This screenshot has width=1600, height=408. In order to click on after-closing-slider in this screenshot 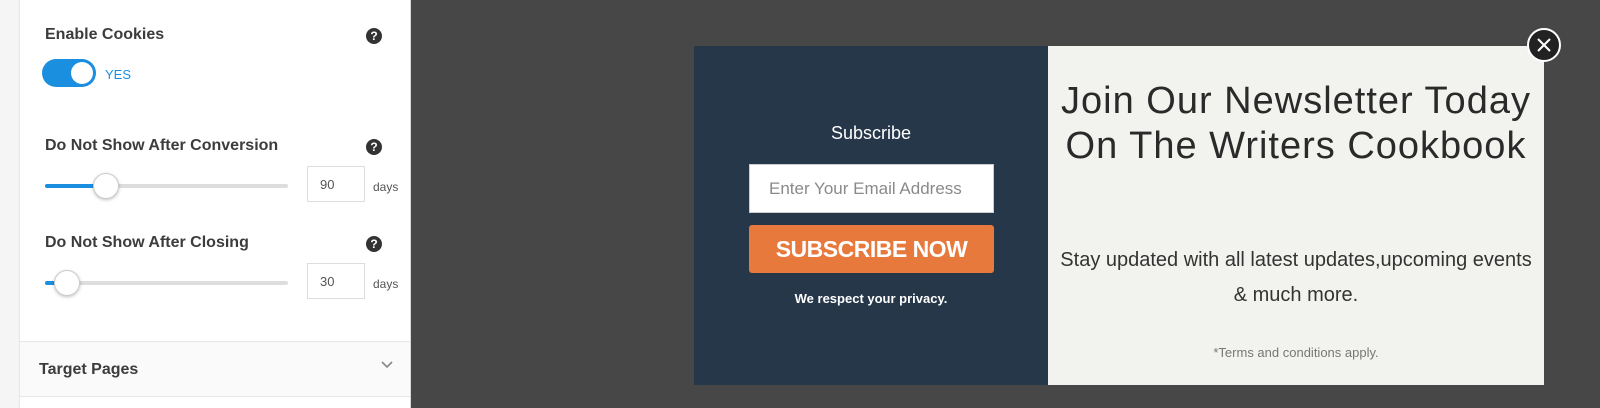, I will do `click(166, 283)`.